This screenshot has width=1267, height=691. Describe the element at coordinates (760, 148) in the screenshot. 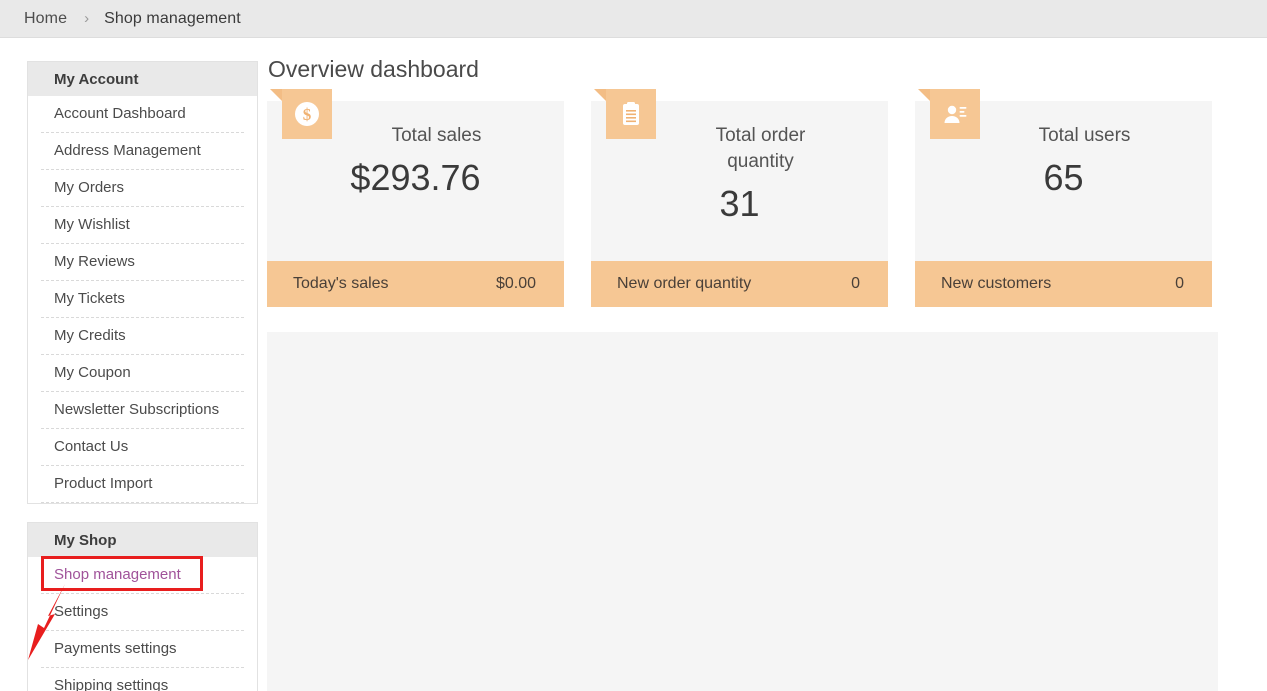

I see `stat-card-label: Total order quantity` at that location.